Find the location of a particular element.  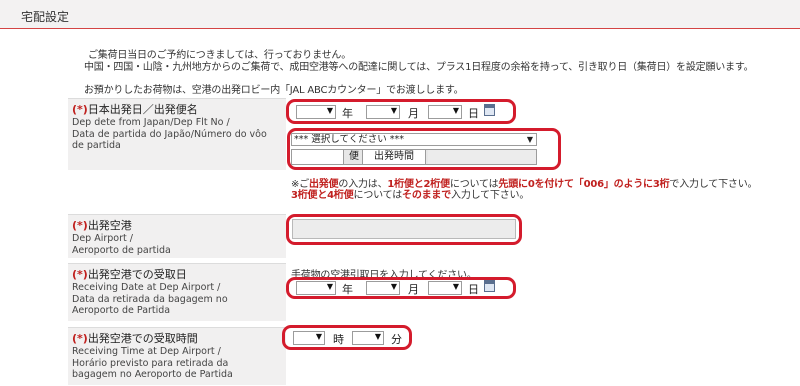

hour-unit: 時 is located at coordinates (338, 339).